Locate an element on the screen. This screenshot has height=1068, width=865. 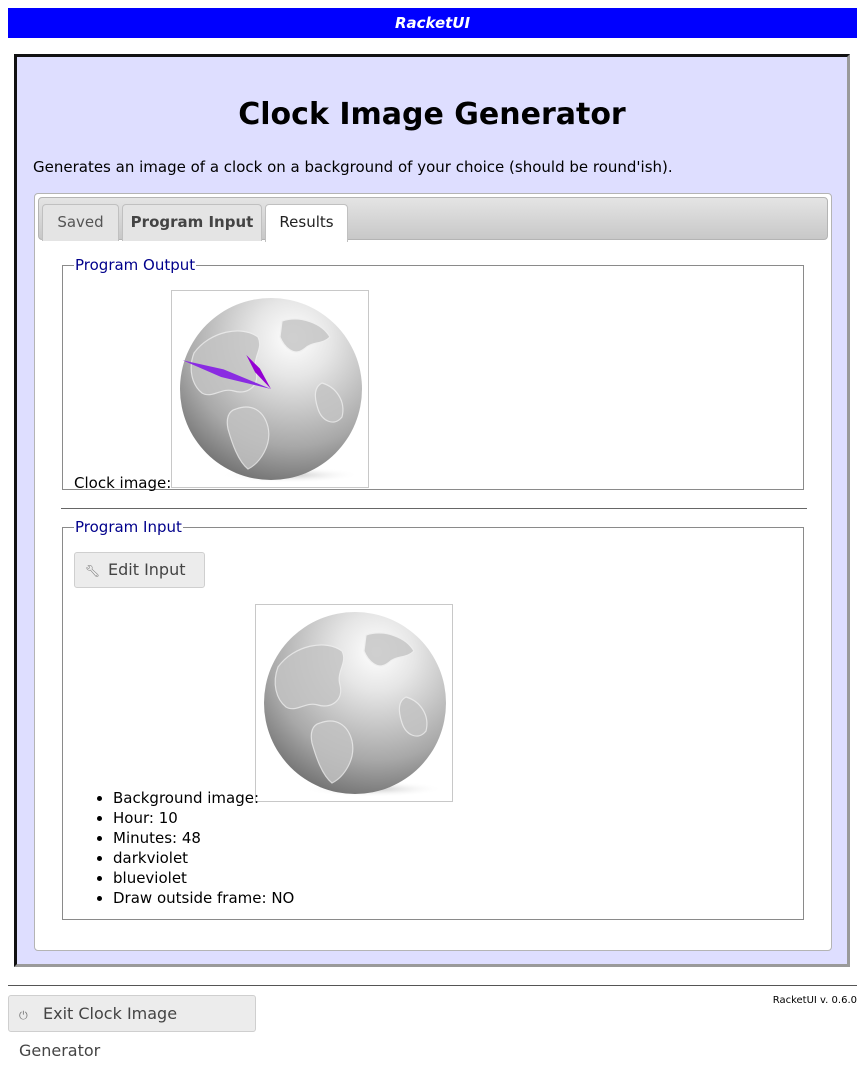
app-header-bar: RacketUI is located at coordinates (432, 23).